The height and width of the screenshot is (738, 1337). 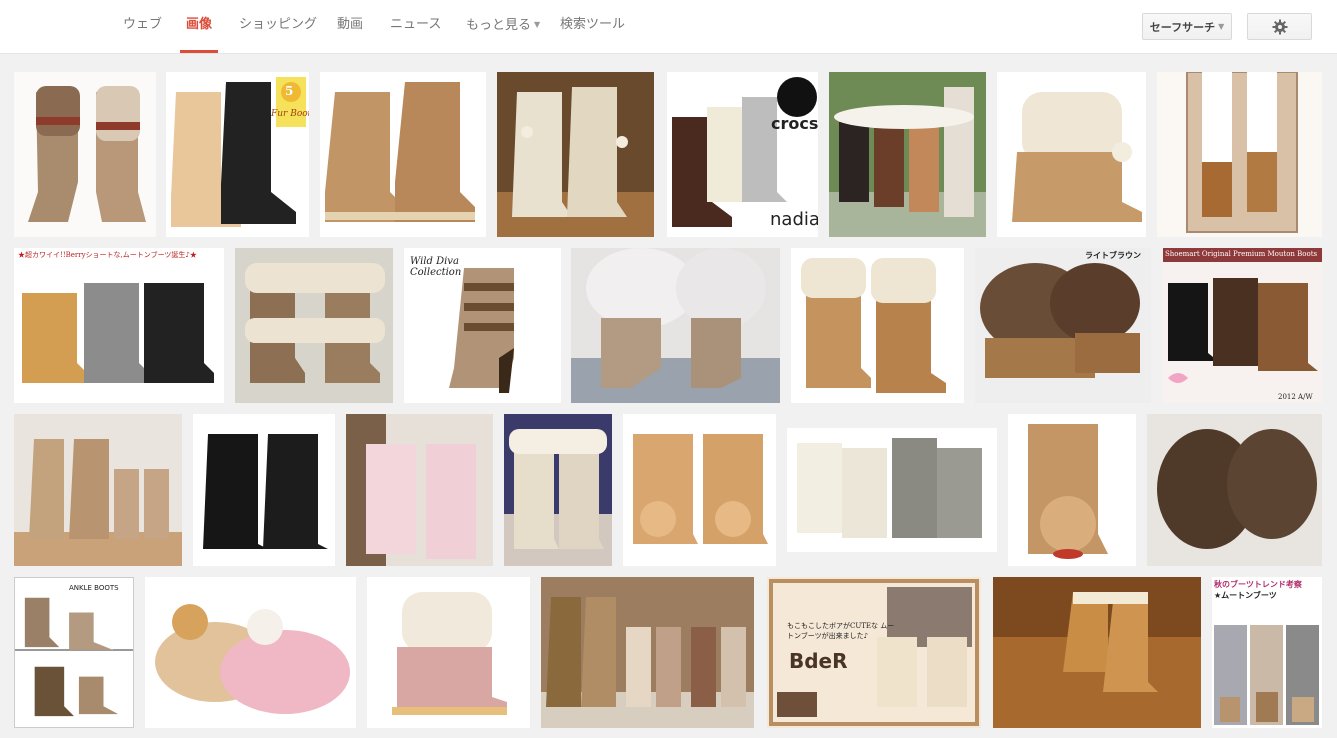 I want to click on image-result: crocs nadia, so click(x=742, y=154).